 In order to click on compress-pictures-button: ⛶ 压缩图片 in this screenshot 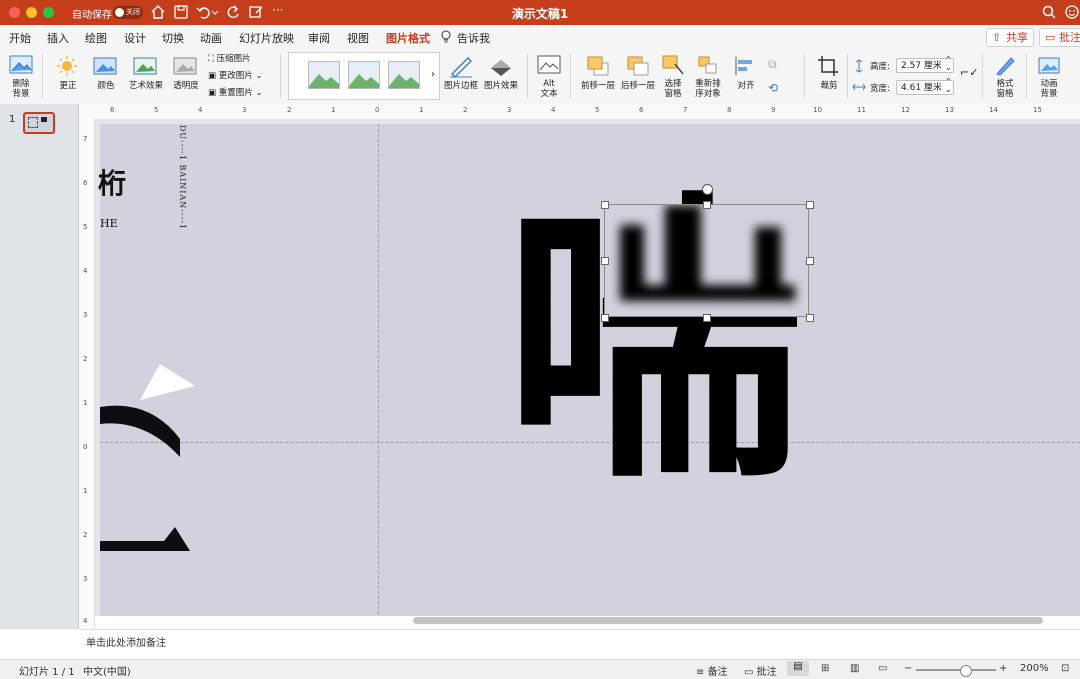, I will do `click(229, 59)`.